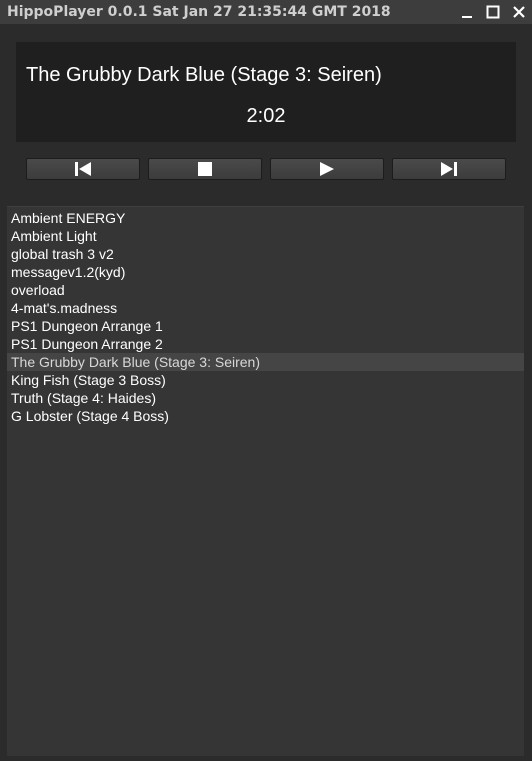  What do you see at coordinates (265, 326) in the screenshot?
I see `playlist-item: PS1 Dungeon Arrange 1` at bounding box center [265, 326].